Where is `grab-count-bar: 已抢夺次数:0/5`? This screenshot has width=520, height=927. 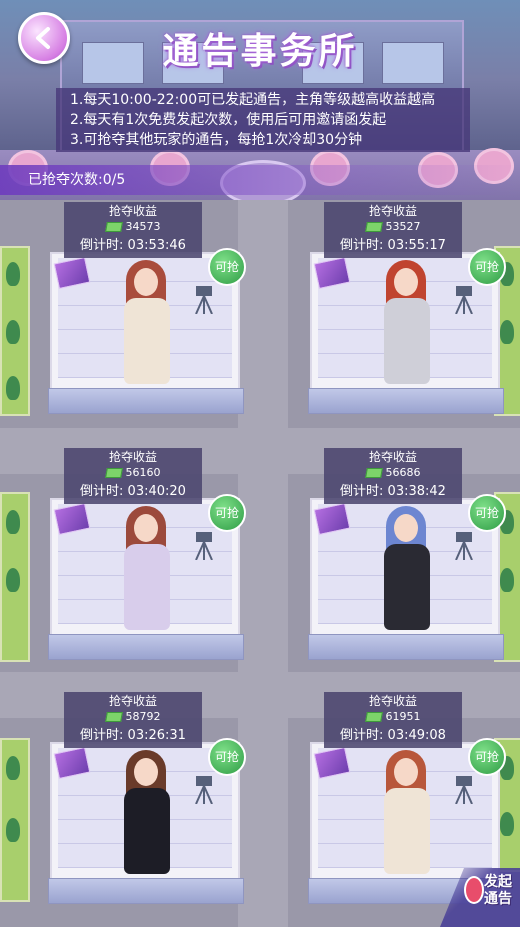
grab-count-bar: 已抢夺次数:0/5 is located at coordinates (260, 180).